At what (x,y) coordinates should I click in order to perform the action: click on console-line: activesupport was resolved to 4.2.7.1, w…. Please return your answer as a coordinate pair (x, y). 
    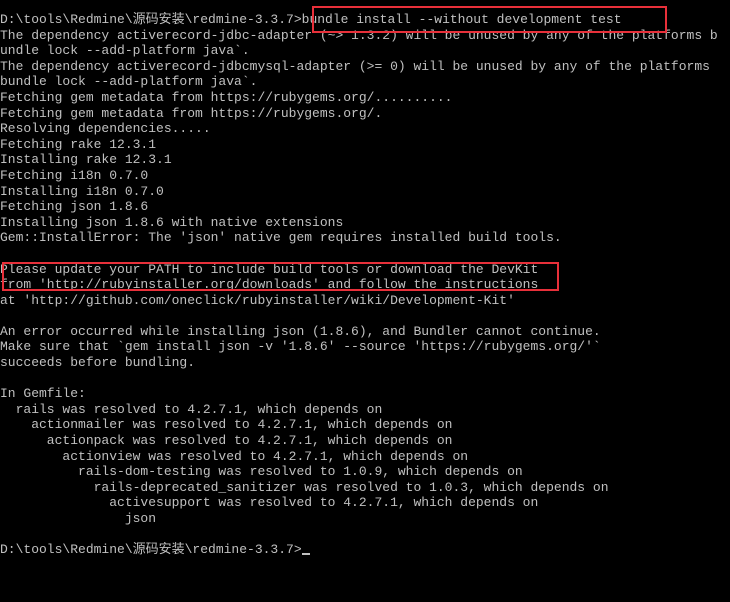
    Looking at the image, I should click on (269, 503).